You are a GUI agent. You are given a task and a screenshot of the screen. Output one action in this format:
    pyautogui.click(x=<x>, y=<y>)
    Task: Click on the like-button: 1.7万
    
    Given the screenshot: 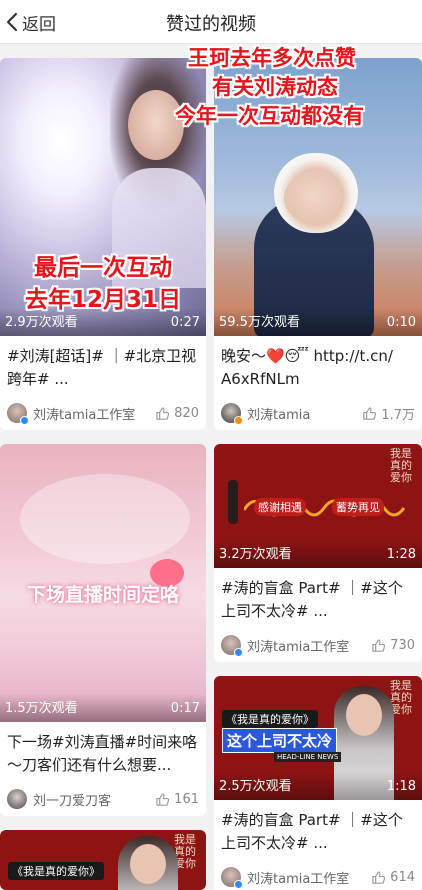 What is the action you would take?
    pyautogui.click(x=388, y=413)
    